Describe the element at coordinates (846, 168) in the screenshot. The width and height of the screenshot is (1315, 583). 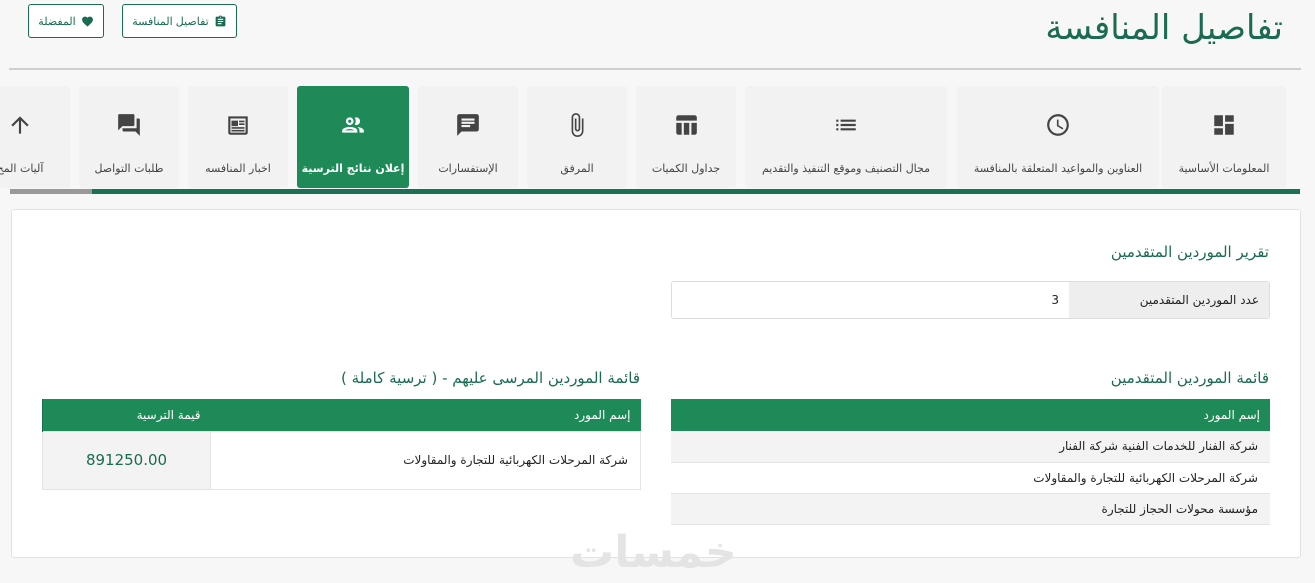
I see `tab-label: مجال التصنيف وموقع التنفيذ والتقديم` at that location.